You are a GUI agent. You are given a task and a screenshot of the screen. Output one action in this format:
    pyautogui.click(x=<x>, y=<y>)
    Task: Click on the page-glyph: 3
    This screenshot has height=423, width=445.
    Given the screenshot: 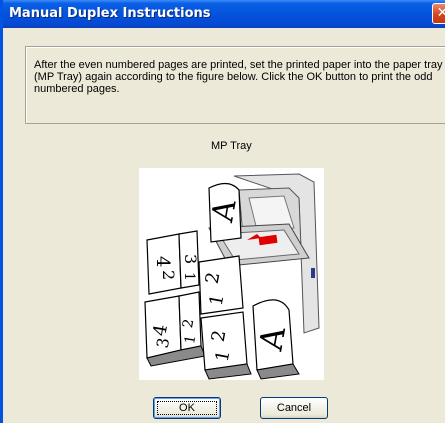 What is the action you would take?
    pyautogui.click(x=190, y=259)
    